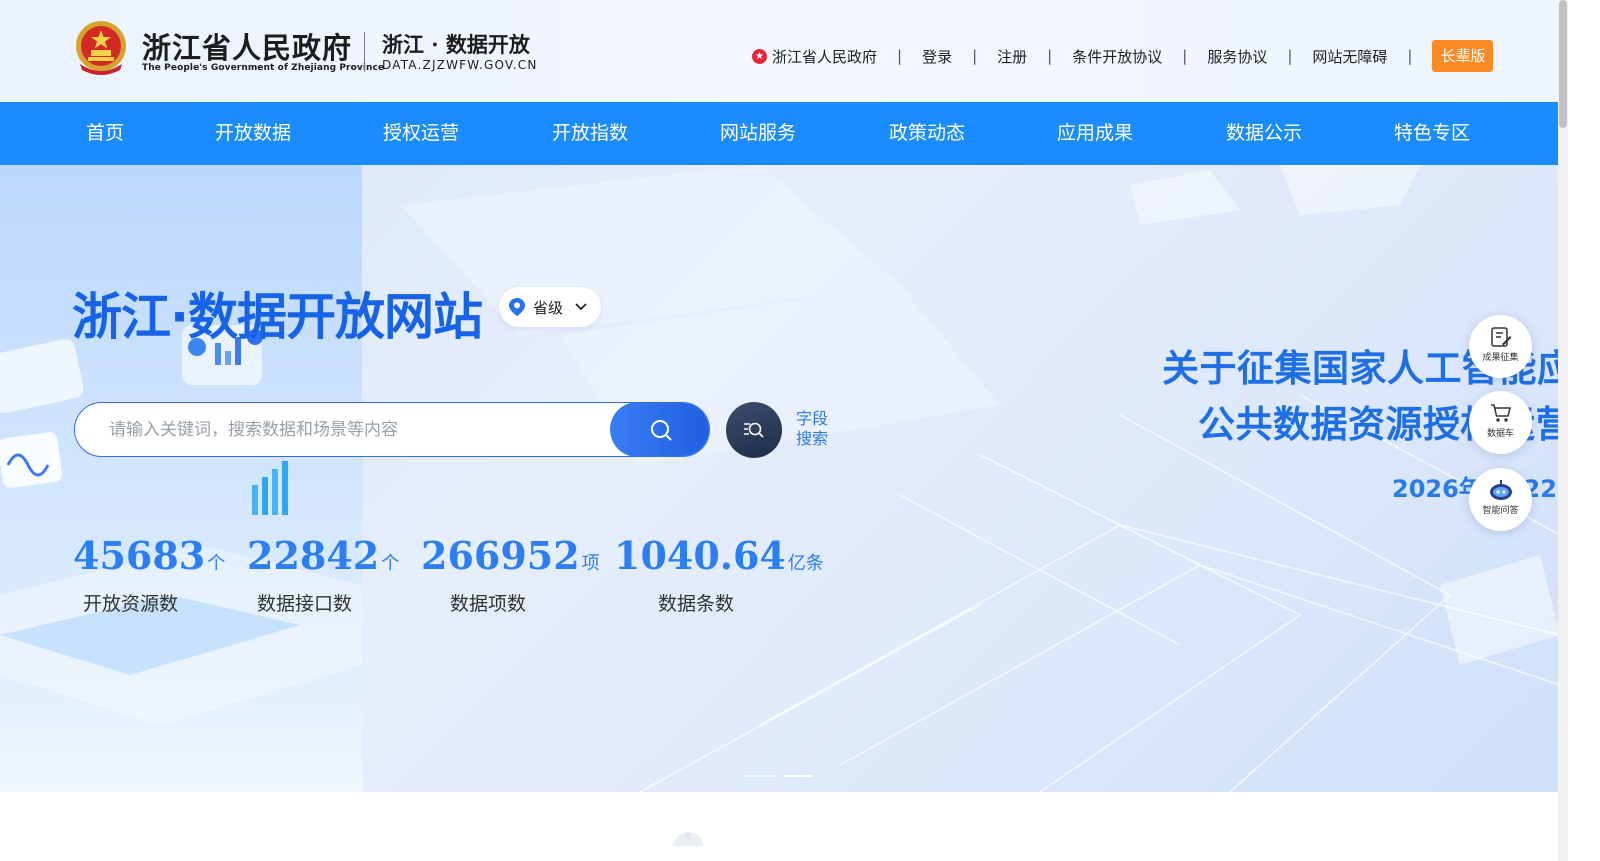  Describe the element at coordinates (798, 776) in the screenshot. I see `carousel-dot-active` at that location.